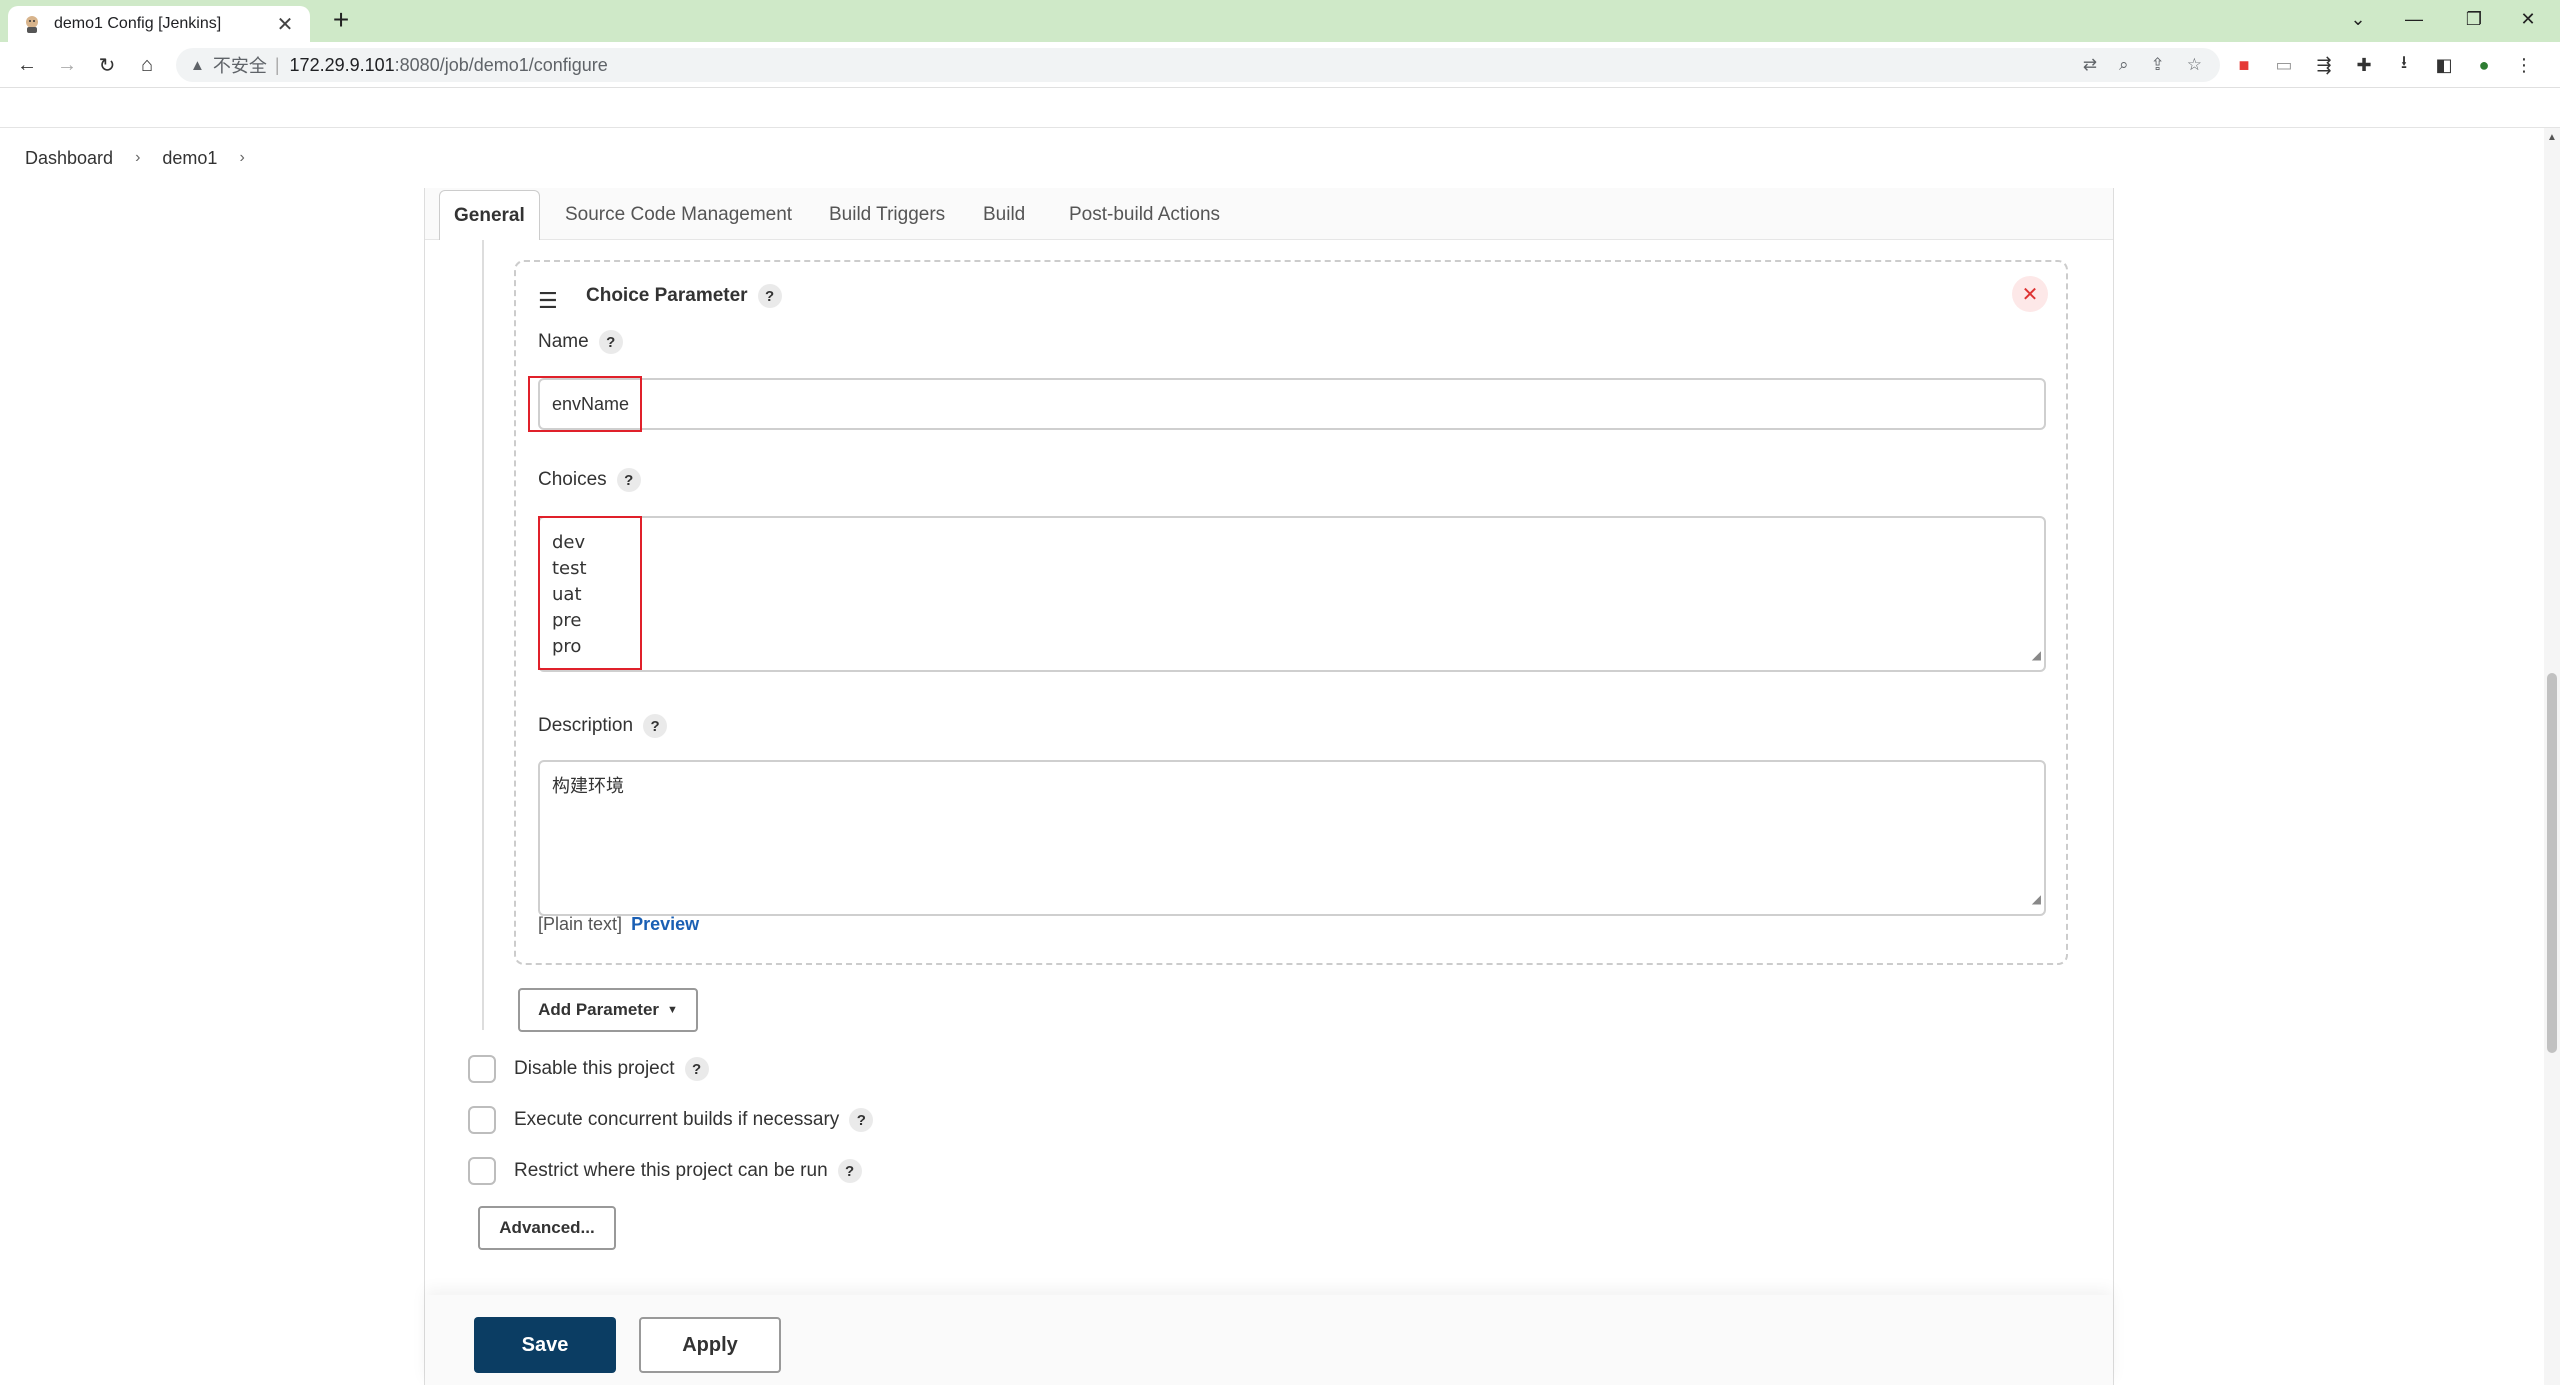 The image size is (2560, 1385). What do you see at coordinates (563, 342) in the screenshot?
I see `name-label-text: Name` at bounding box center [563, 342].